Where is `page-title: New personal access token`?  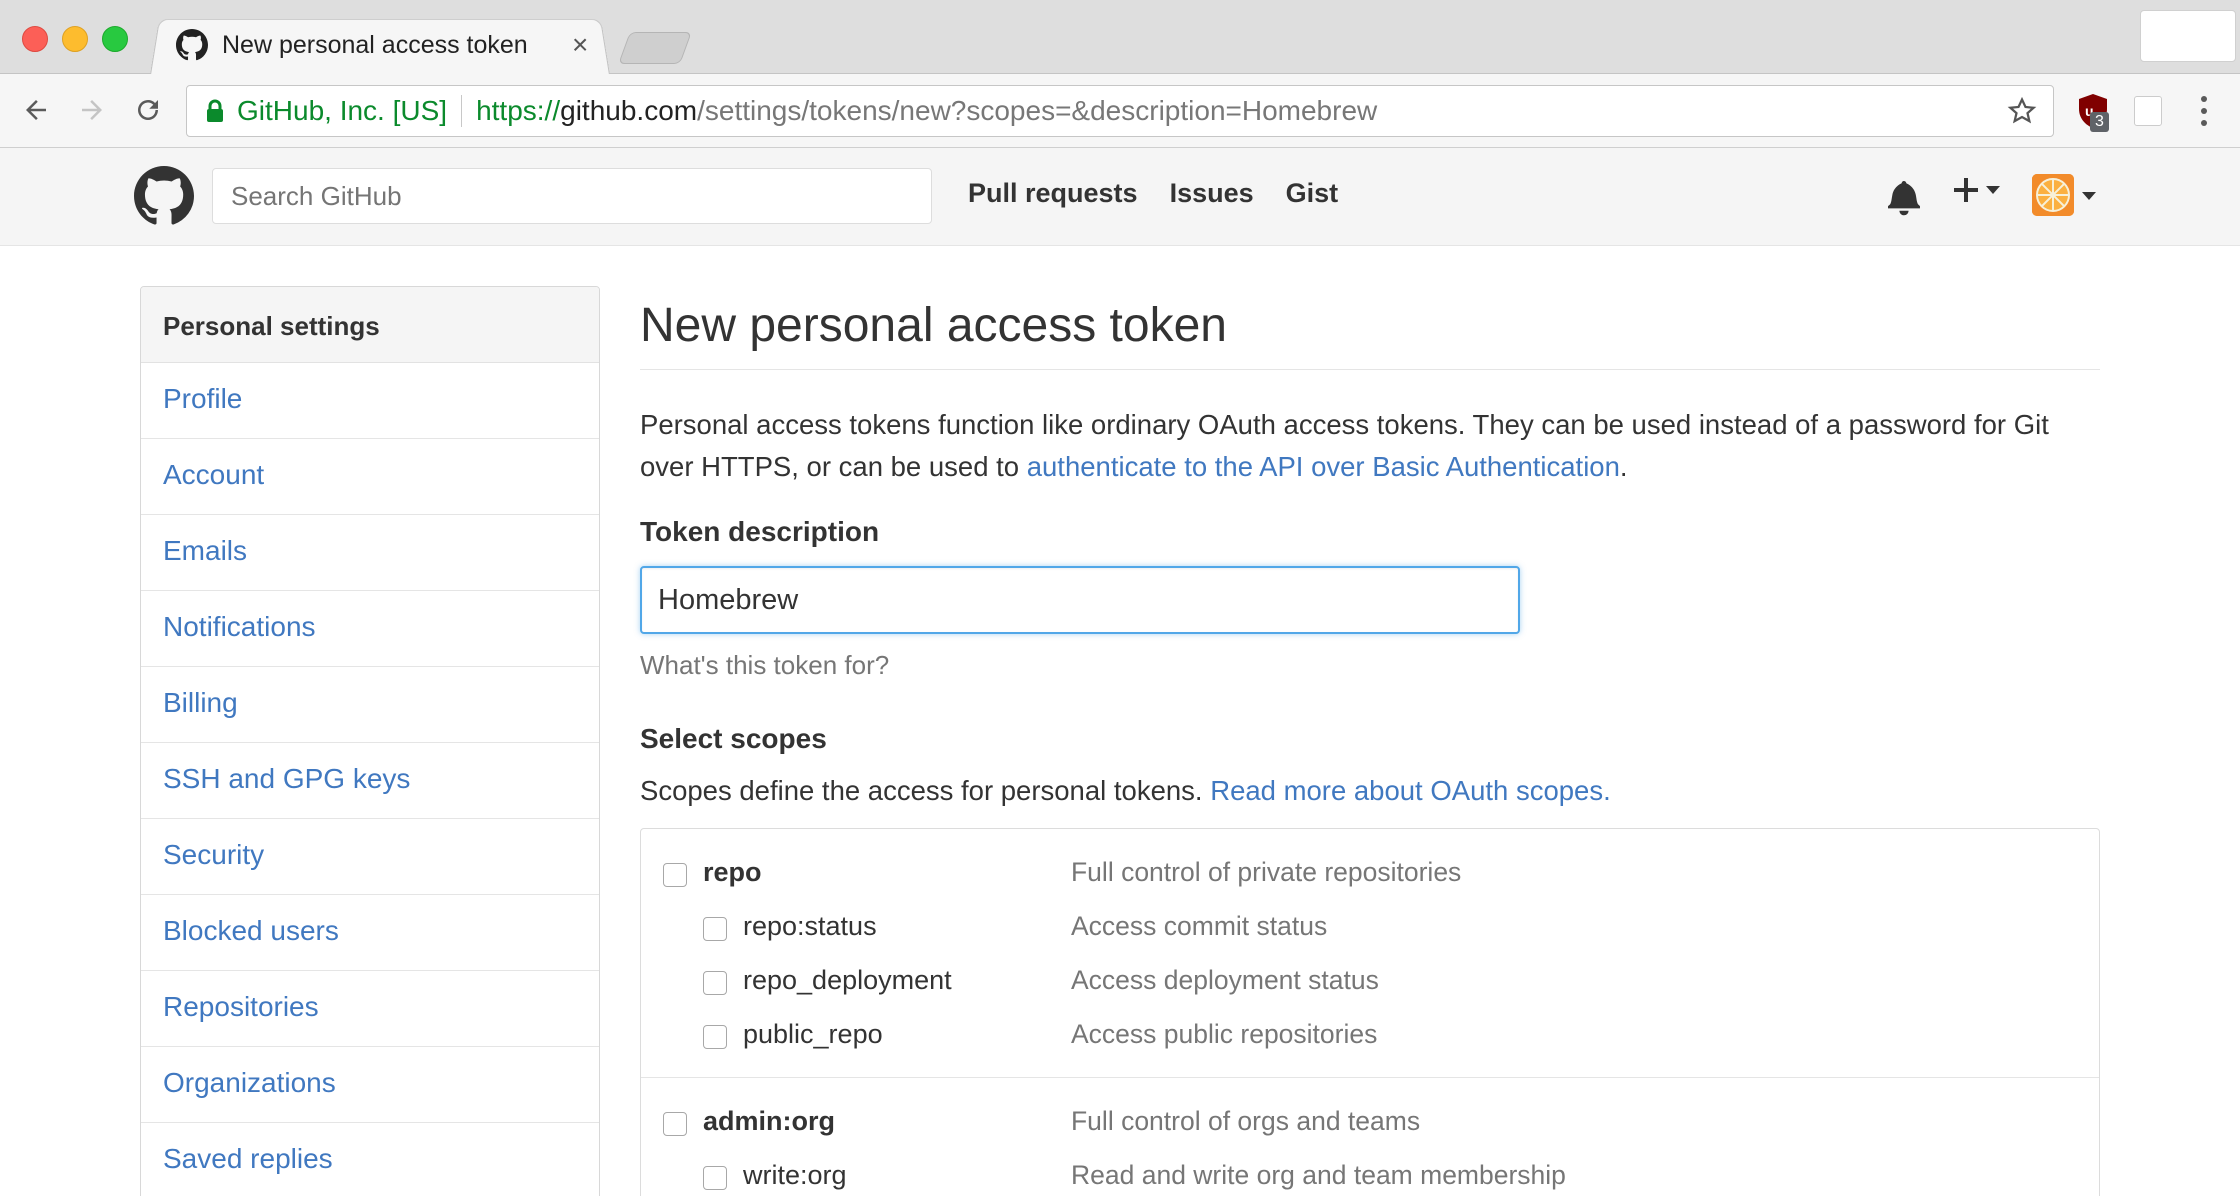 page-title: New personal access token is located at coordinates (1370, 328).